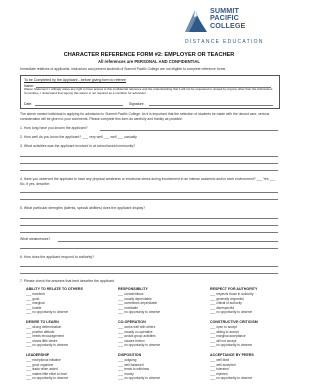 The width and height of the screenshot is (320, 386). What do you see at coordinates (127, 360) in the screenshot?
I see `checklist-option: ___ outgoing` at bounding box center [127, 360].